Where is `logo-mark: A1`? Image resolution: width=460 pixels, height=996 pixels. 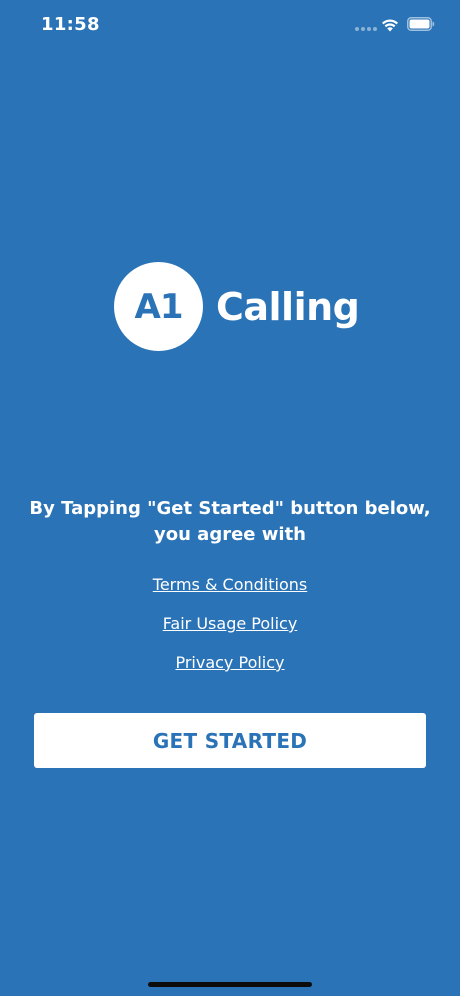 logo-mark: A1 is located at coordinates (158, 306).